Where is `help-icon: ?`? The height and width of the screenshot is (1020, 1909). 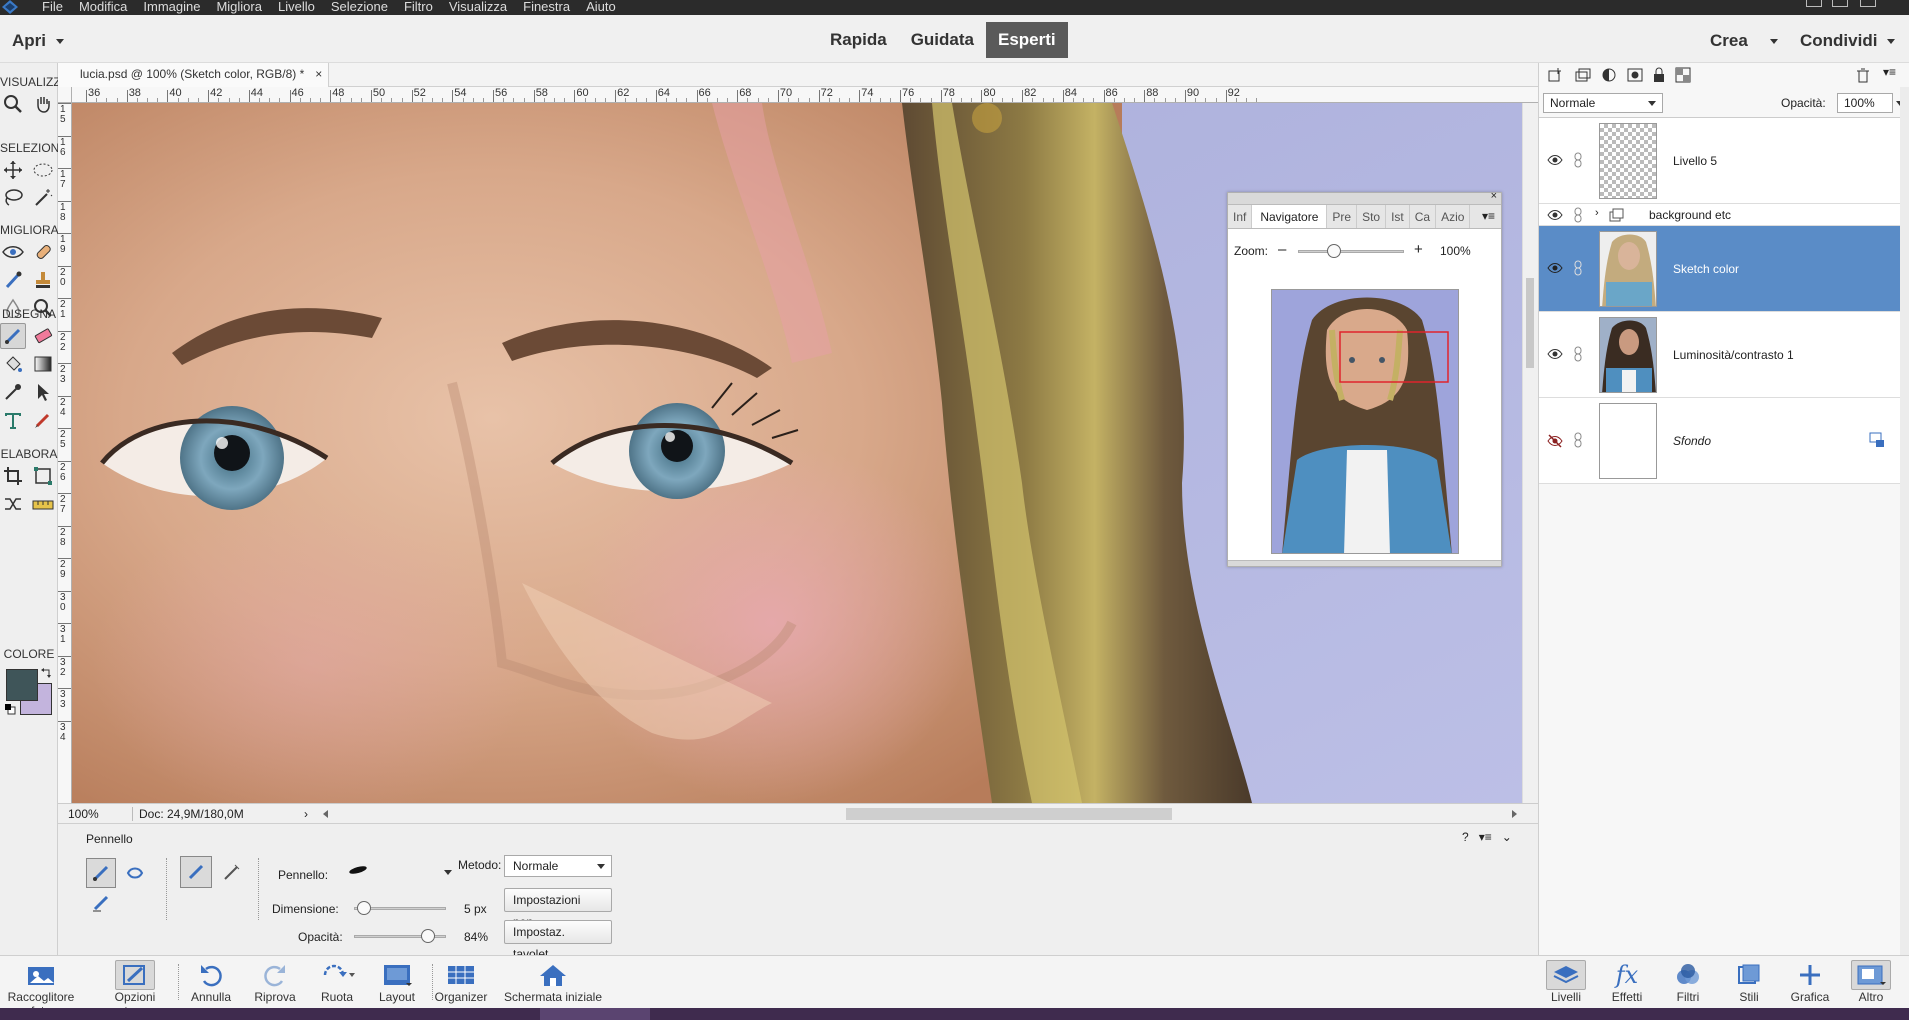
help-icon: ? is located at coordinates (1465, 837).